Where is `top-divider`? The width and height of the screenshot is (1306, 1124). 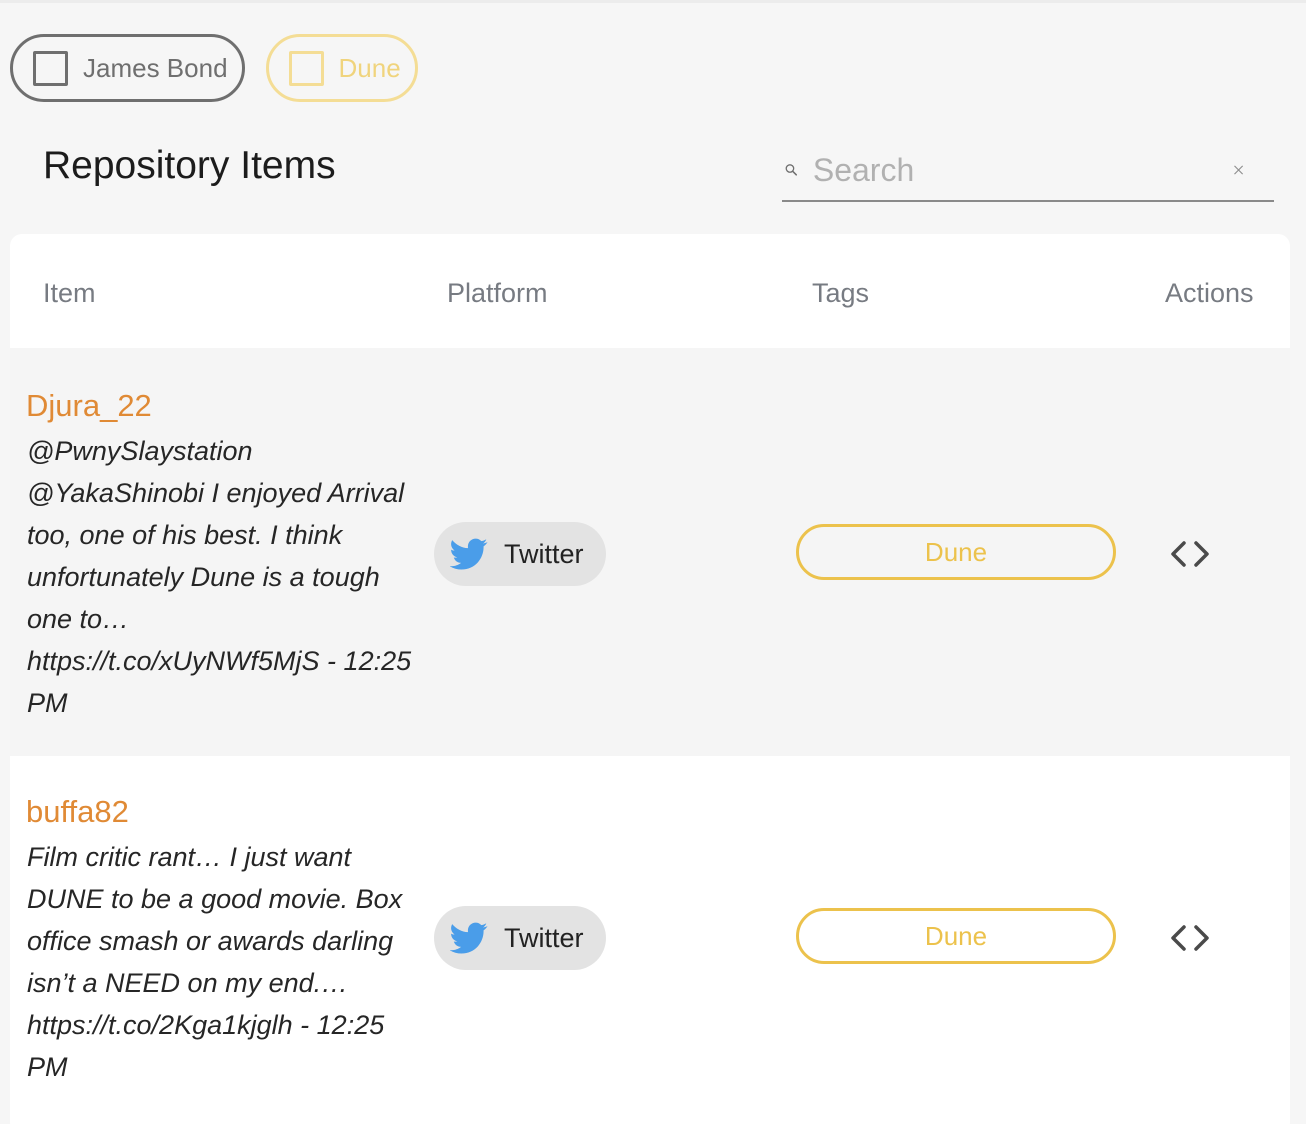
top-divider is located at coordinates (653, 1).